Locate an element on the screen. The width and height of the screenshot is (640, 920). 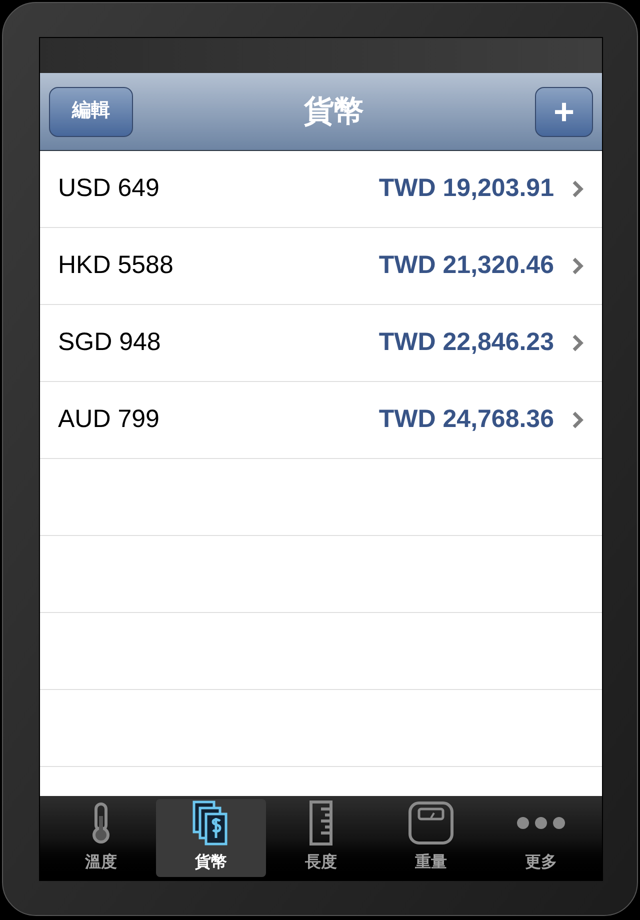
conversion-row: SGD 948 TWD 22,846.23 is located at coordinates (321, 343).